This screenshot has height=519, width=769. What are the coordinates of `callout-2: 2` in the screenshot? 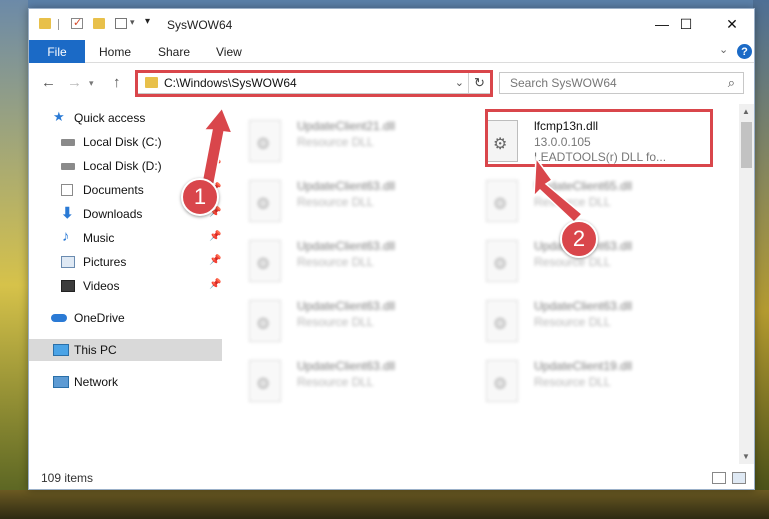 It's located at (579, 239).